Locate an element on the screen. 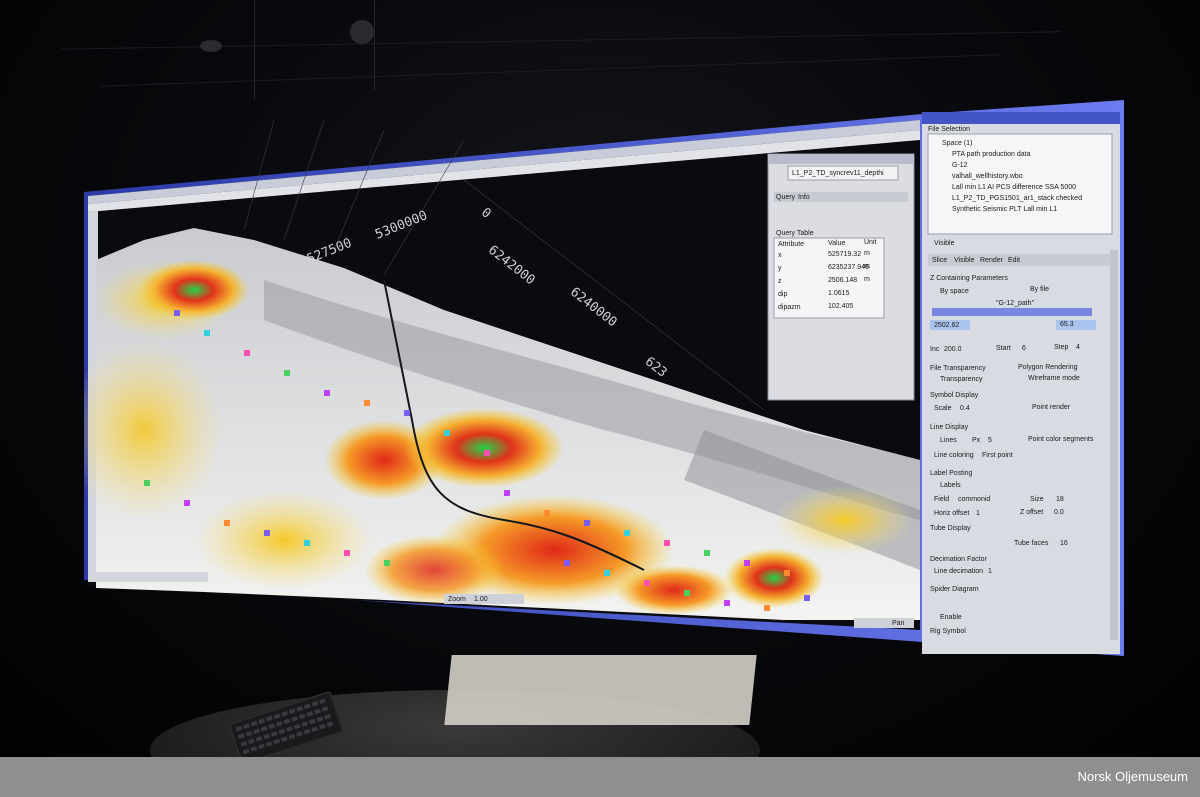 The height and width of the screenshot is (797, 1200). line-decimation-label: Line decimation is located at coordinates (959, 571).